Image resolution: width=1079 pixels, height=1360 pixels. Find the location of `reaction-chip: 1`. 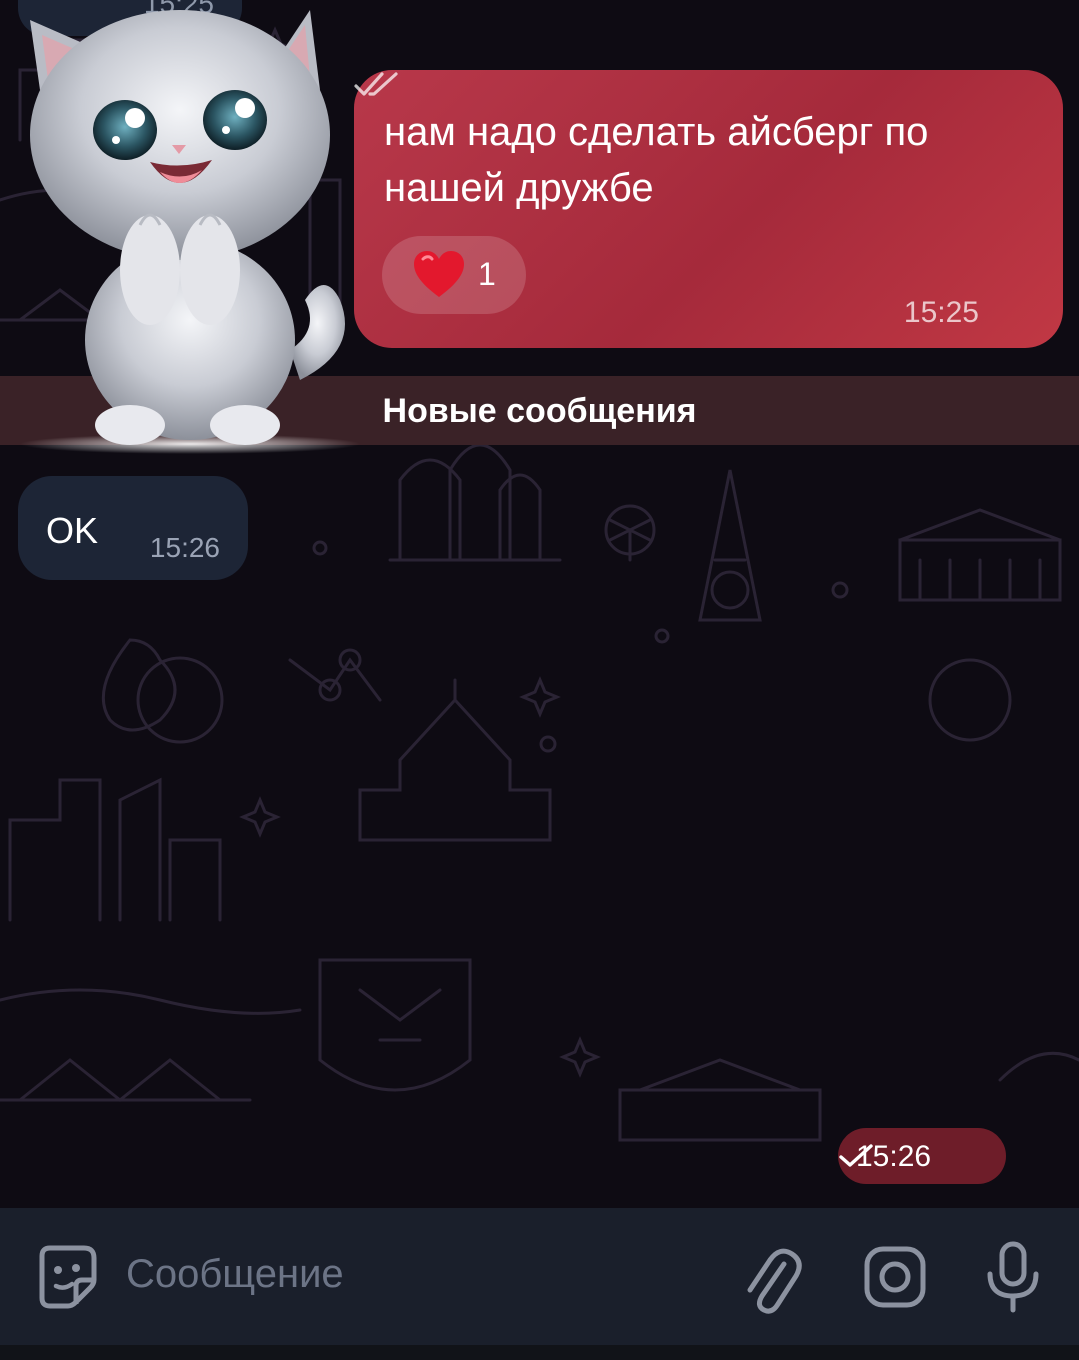

reaction-chip: 1 is located at coordinates (454, 275).